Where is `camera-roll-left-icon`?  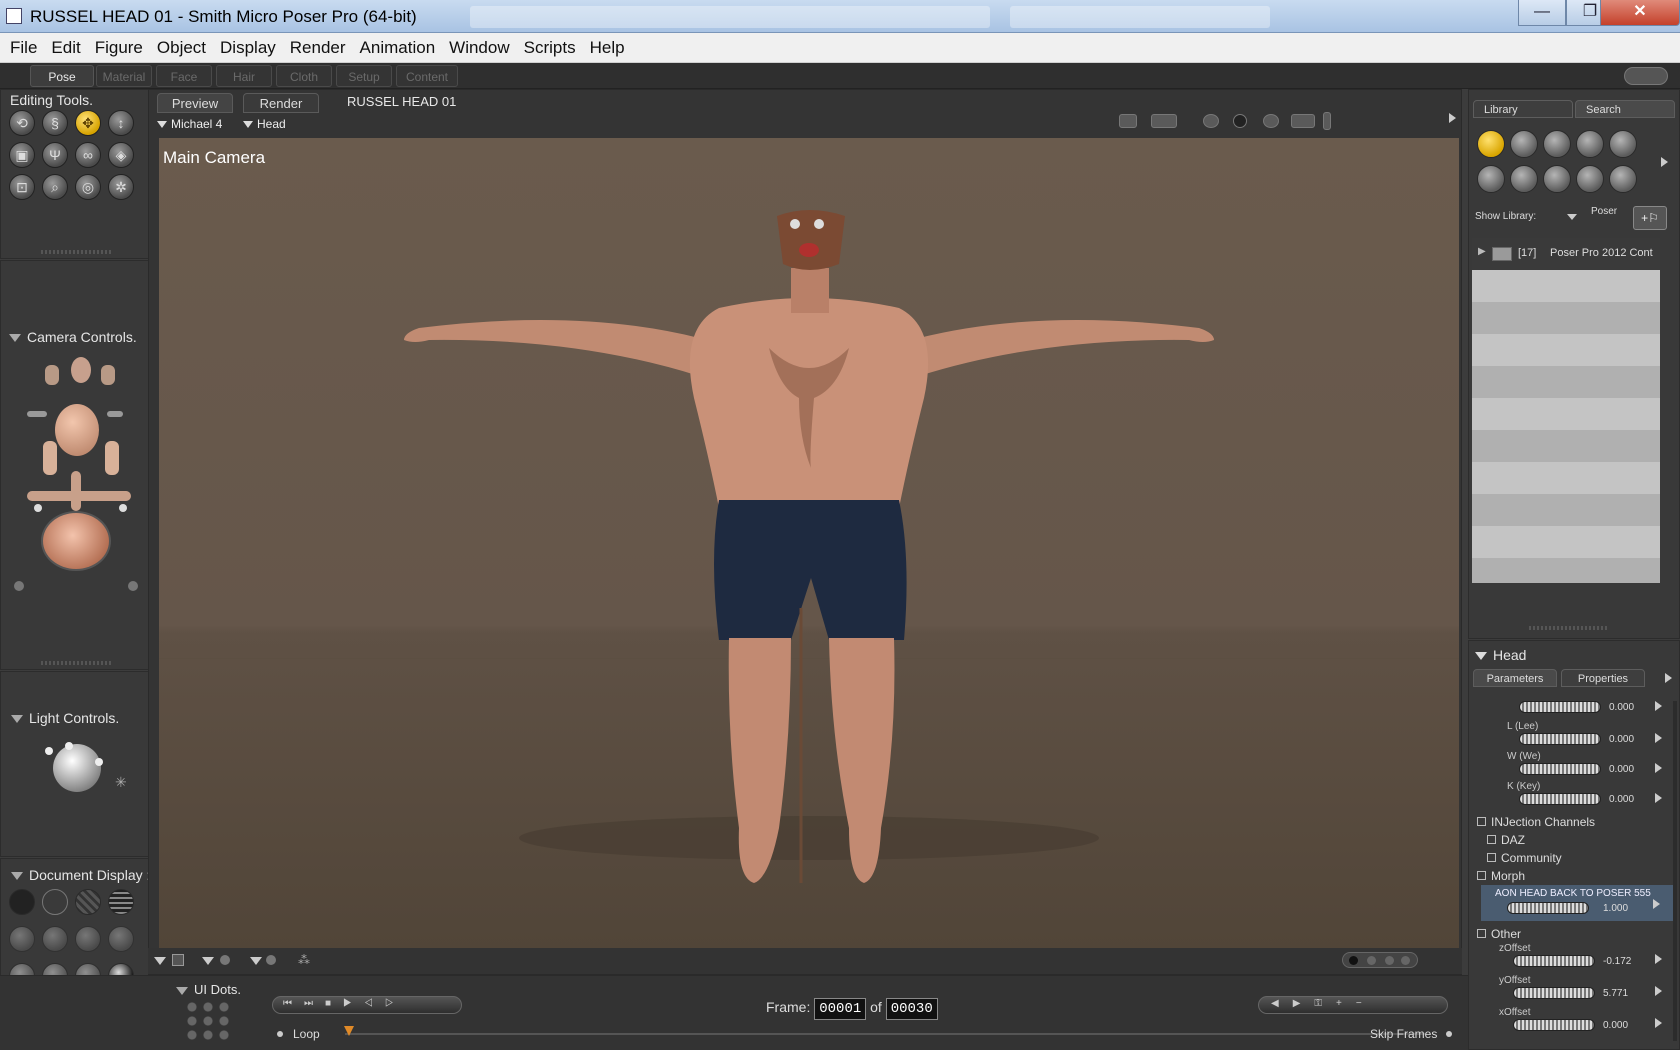 camera-roll-left-icon is located at coordinates (37, 414).